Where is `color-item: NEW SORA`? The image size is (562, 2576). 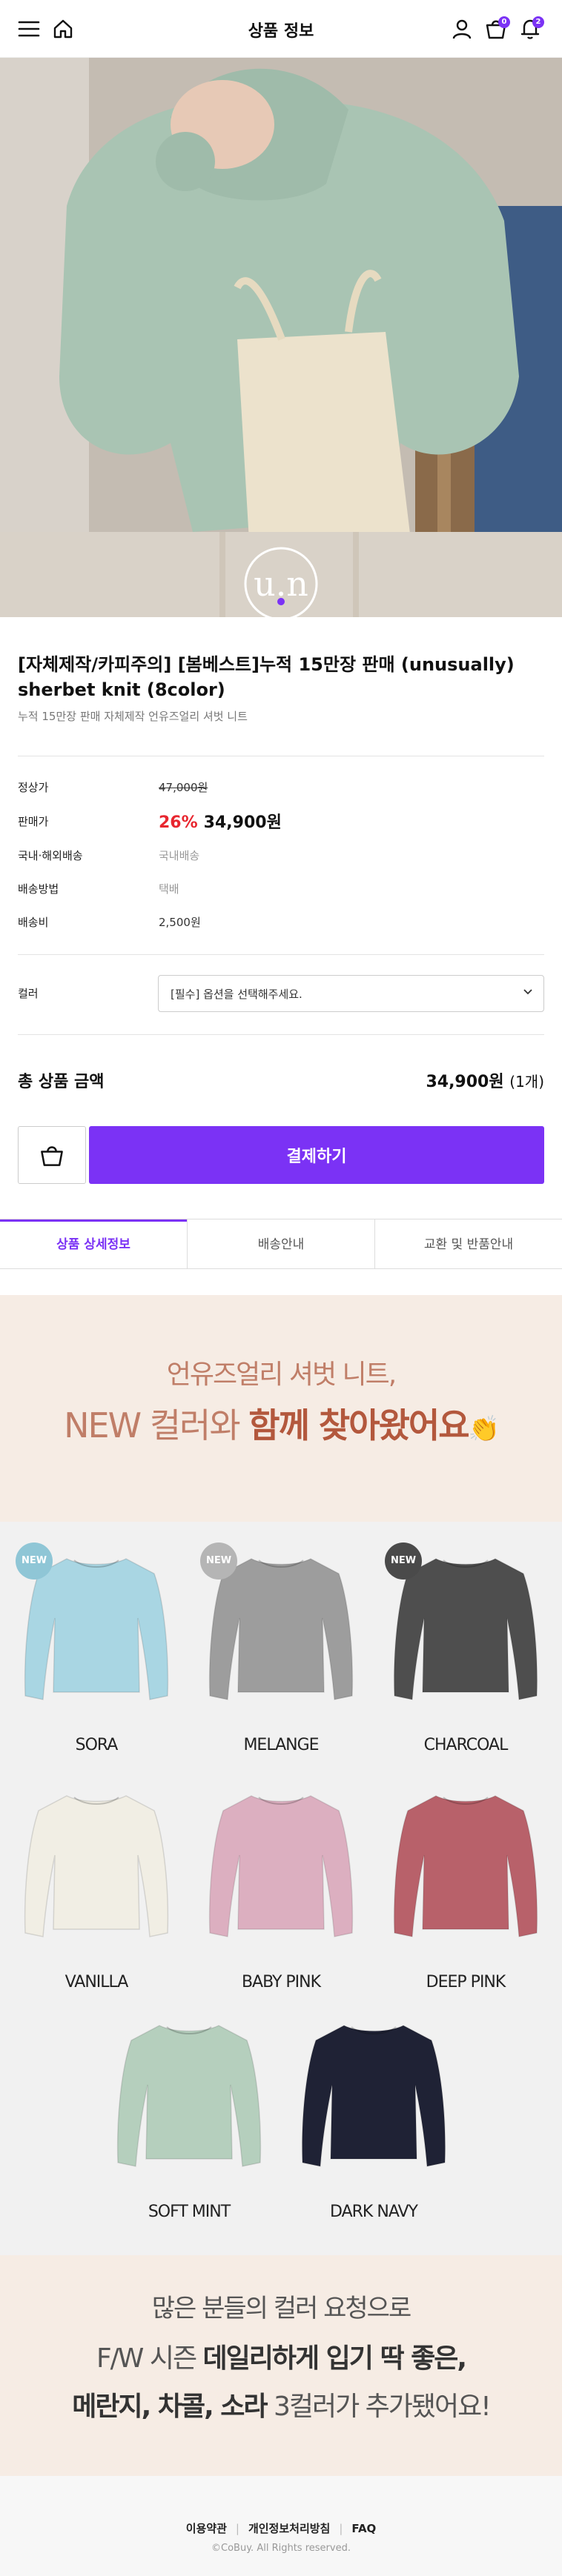
color-item: NEW SORA is located at coordinates (96, 1647).